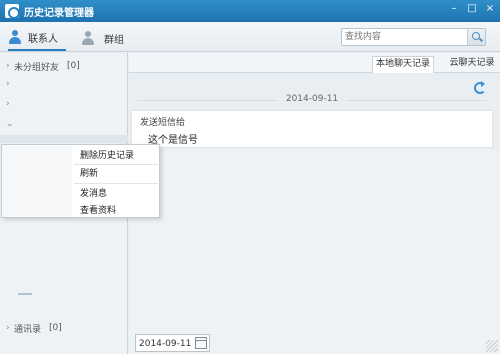 The width and height of the screenshot is (500, 354). I want to click on close-button: ×, so click(490, 9).